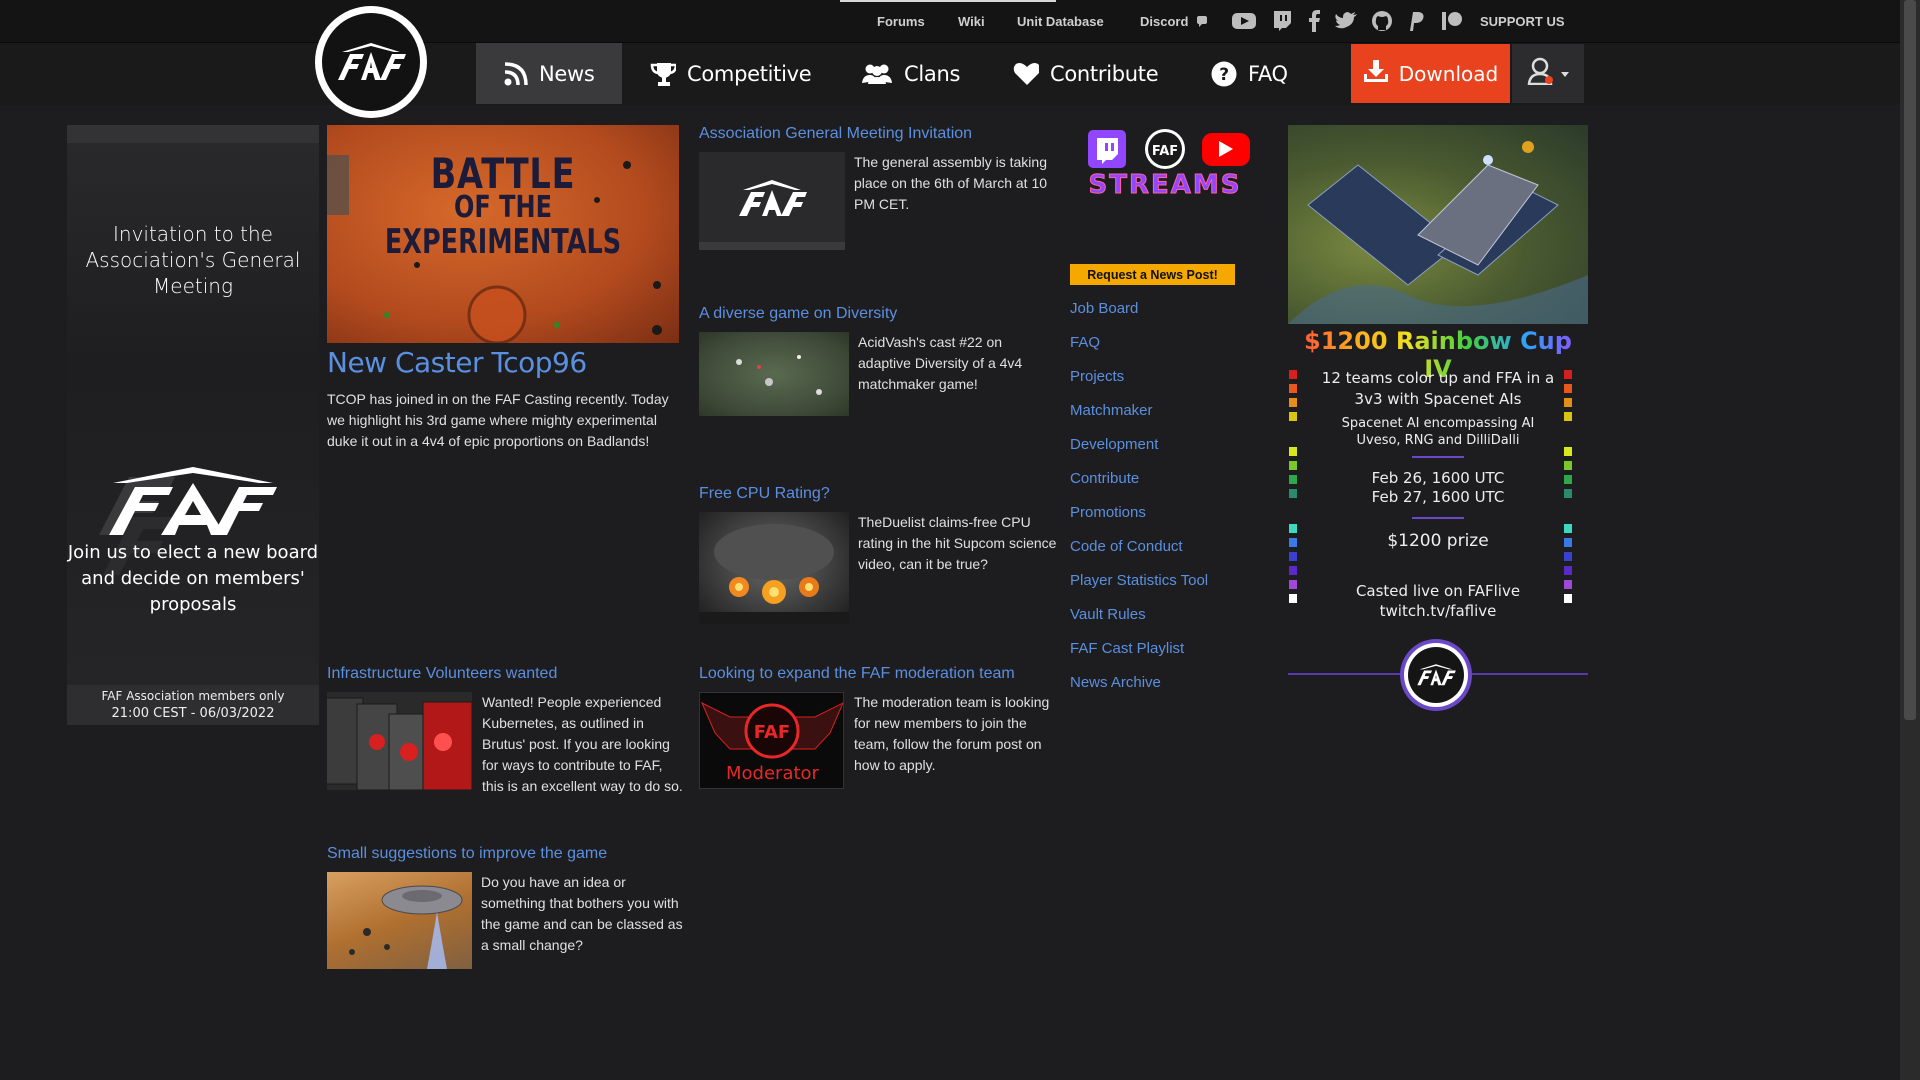 This screenshot has width=1920, height=1080. I want to click on youtube-icon, so click(1244, 21).